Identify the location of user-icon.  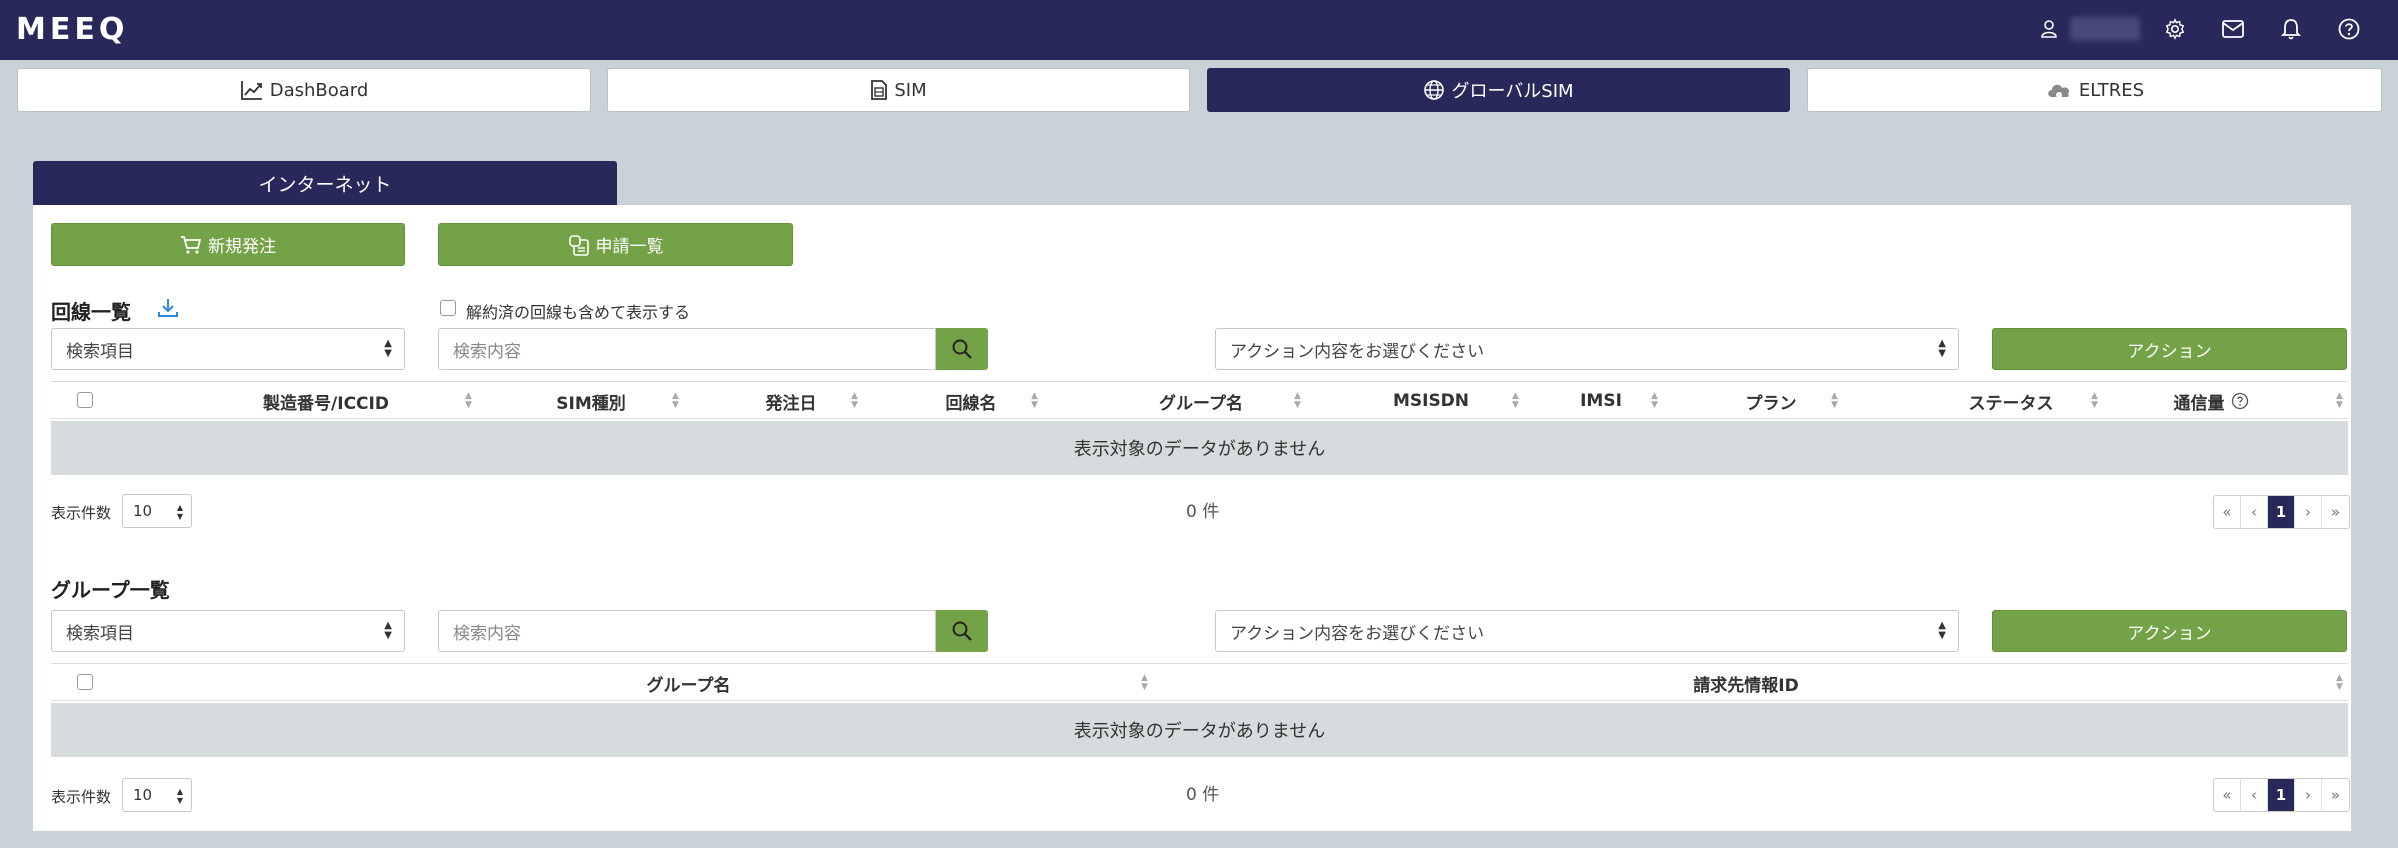
(2049, 29).